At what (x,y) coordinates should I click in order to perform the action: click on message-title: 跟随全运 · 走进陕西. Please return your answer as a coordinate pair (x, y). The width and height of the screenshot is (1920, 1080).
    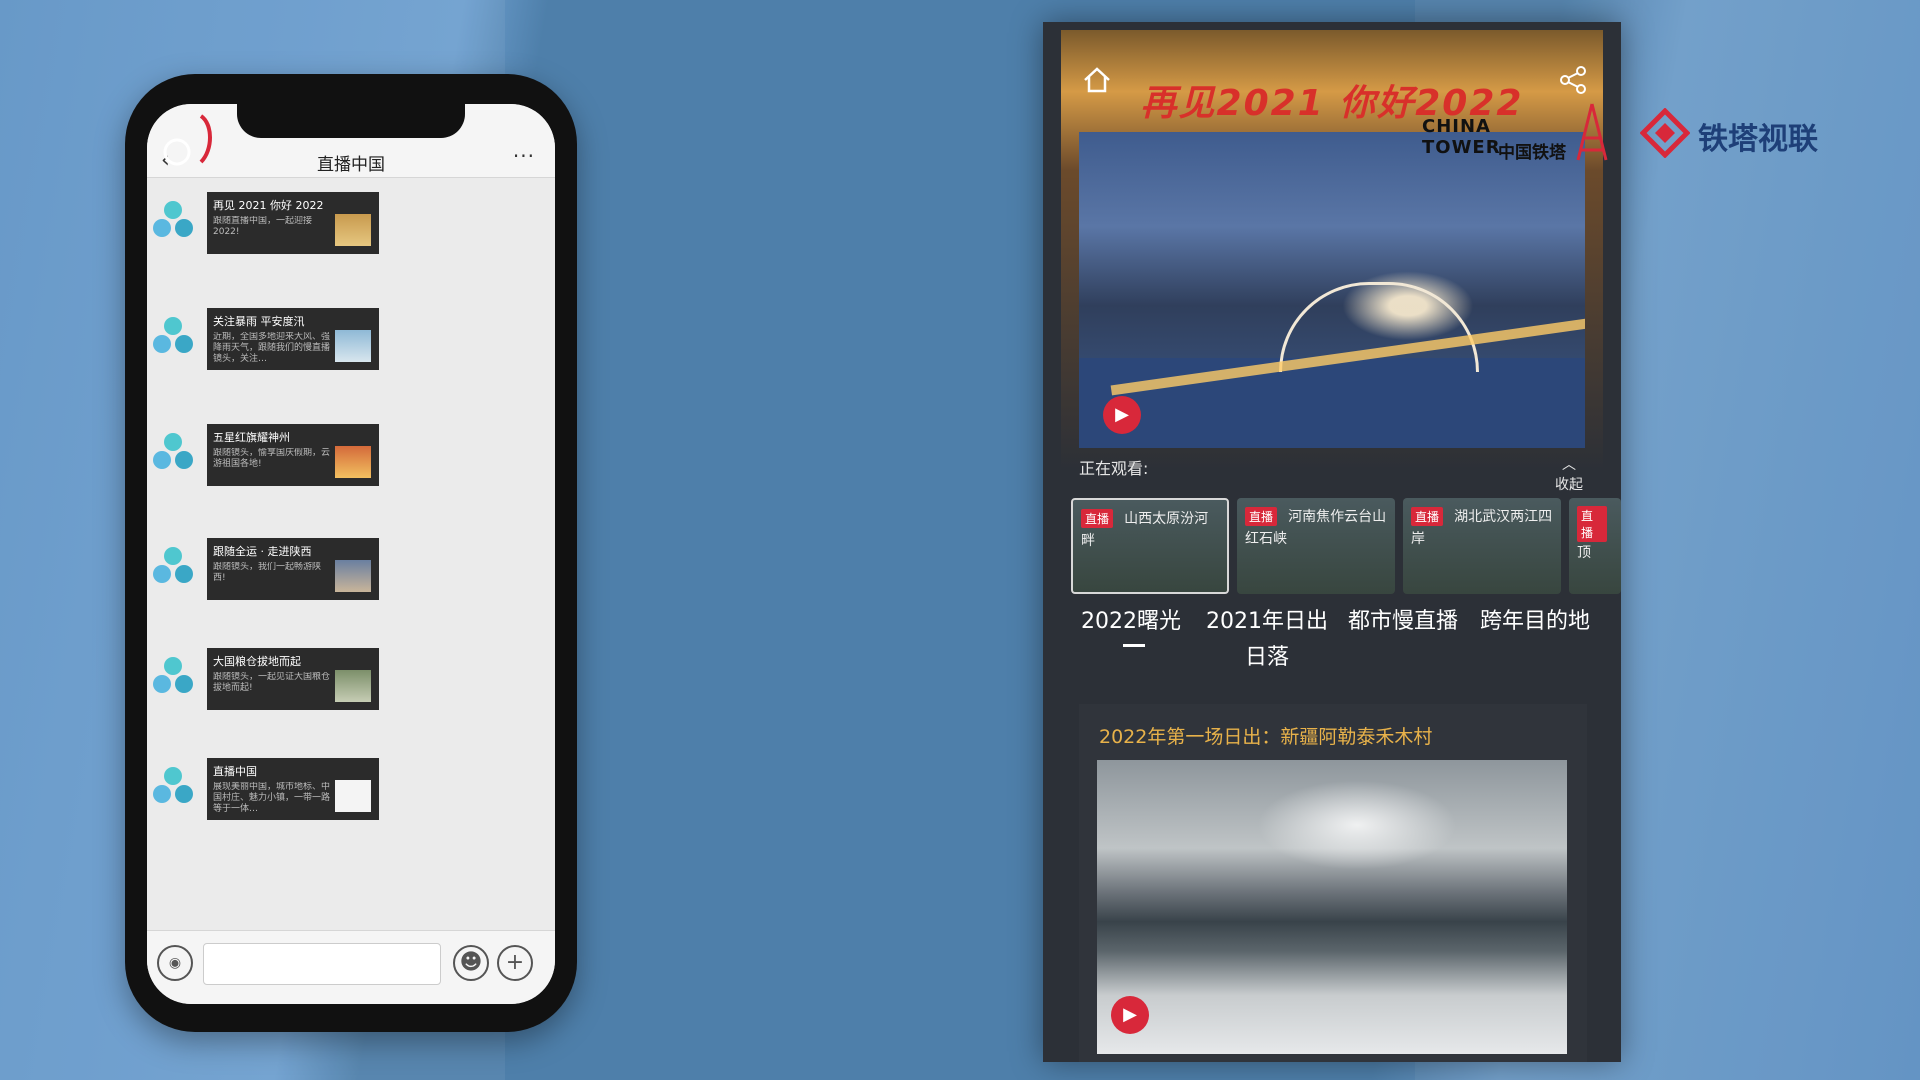
    Looking at the image, I should click on (262, 551).